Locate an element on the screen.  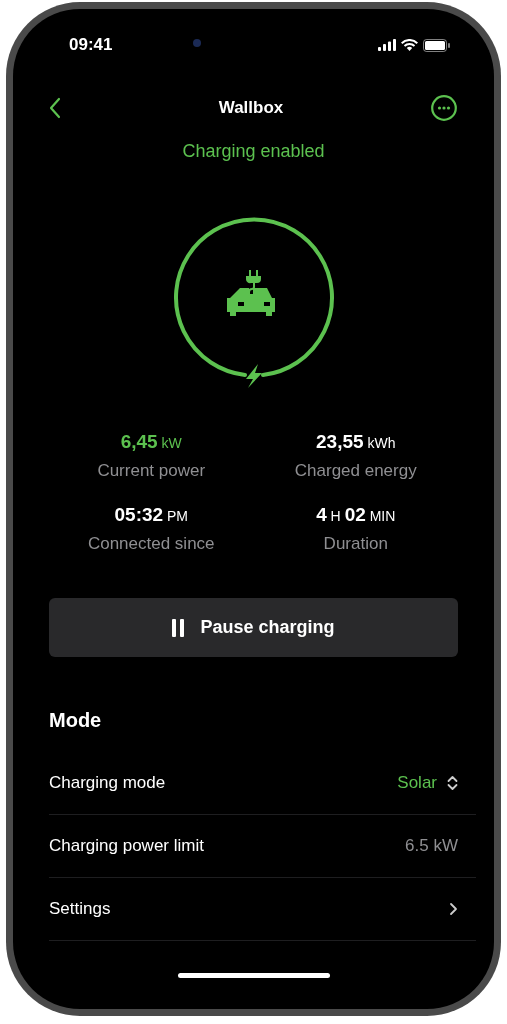
wifi-icon is located at coordinates (409, 45).